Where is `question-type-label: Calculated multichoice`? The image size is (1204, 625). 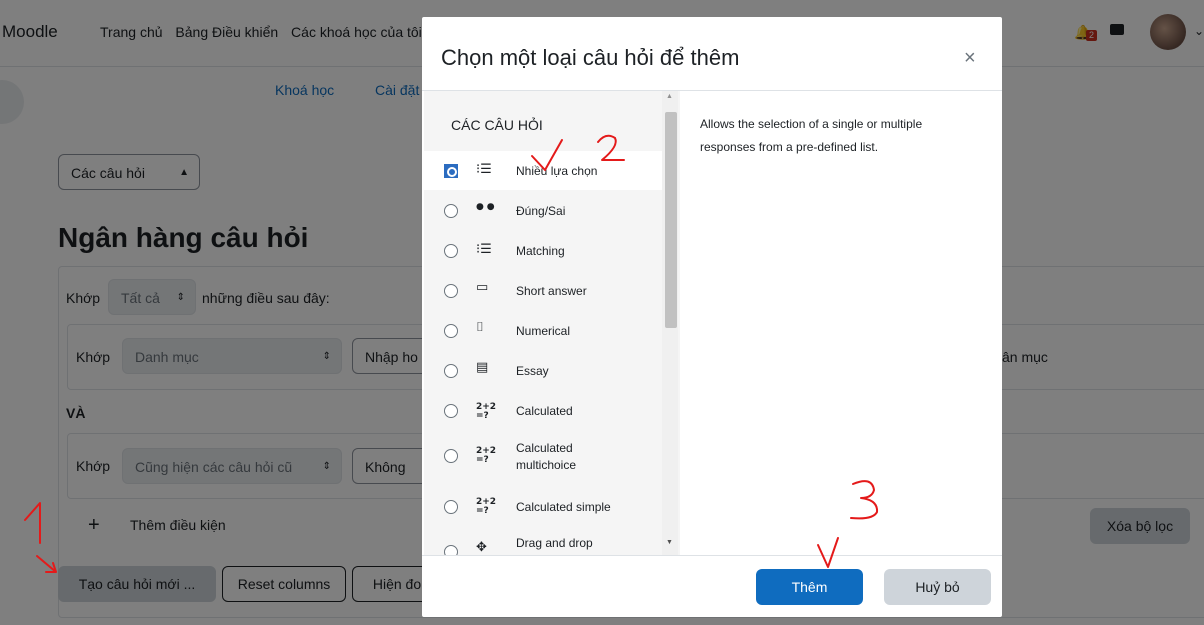 question-type-label: Calculated multichoice is located at coordinates (546, 456).